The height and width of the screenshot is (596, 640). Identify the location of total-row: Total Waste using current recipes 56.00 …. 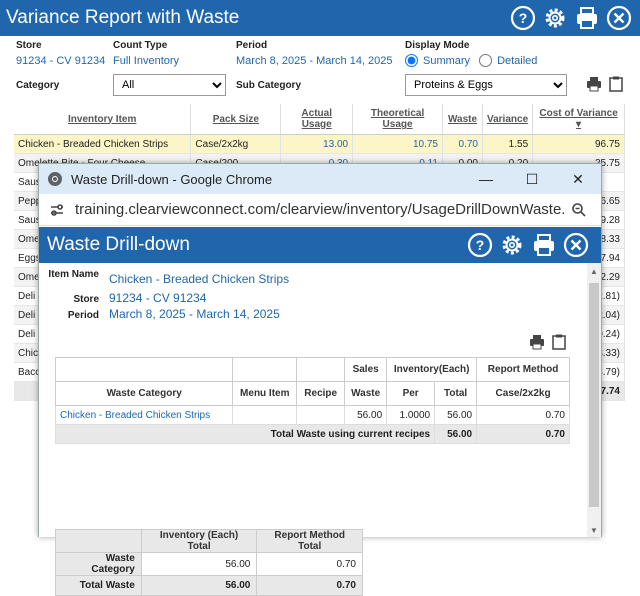
(312, 434).